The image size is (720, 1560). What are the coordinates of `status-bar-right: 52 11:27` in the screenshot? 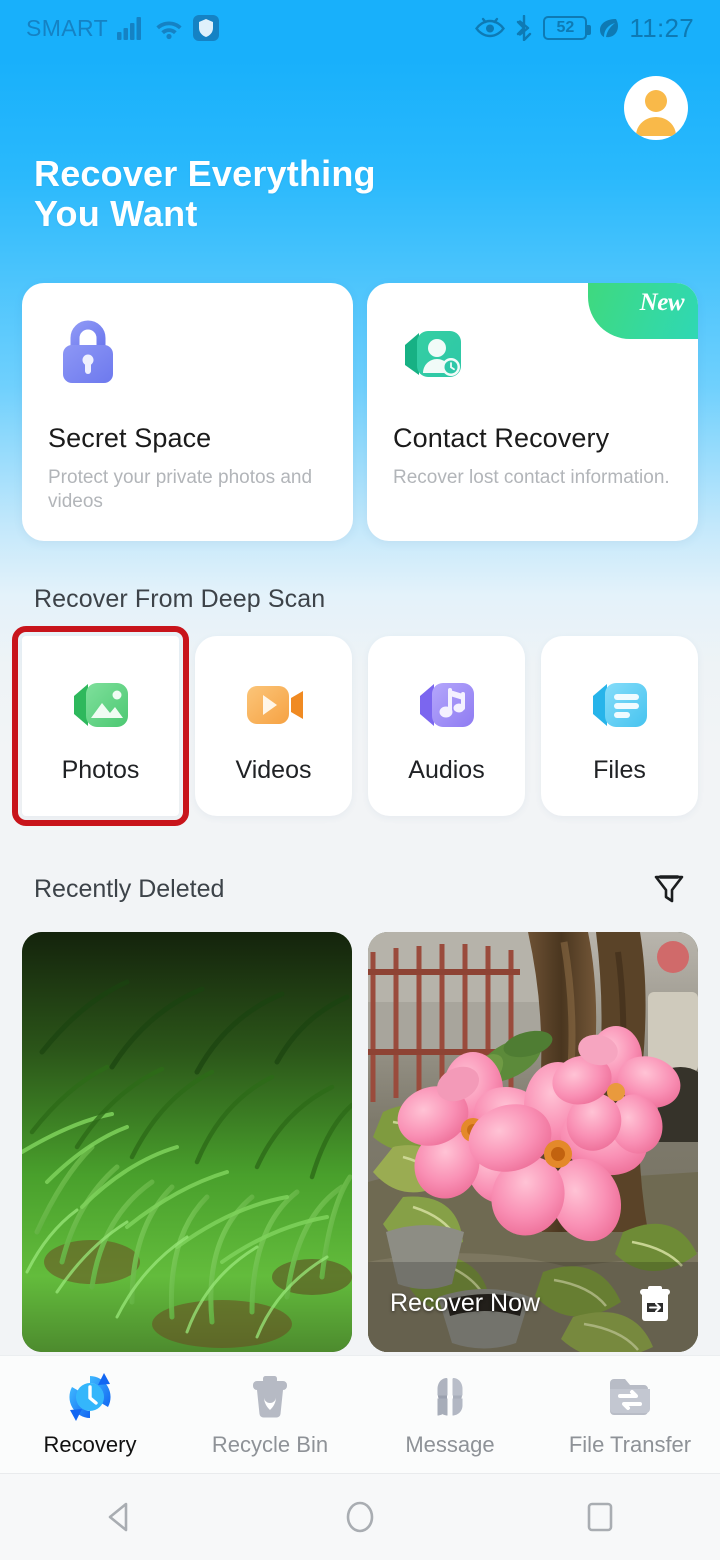 It's located at (584, 28).